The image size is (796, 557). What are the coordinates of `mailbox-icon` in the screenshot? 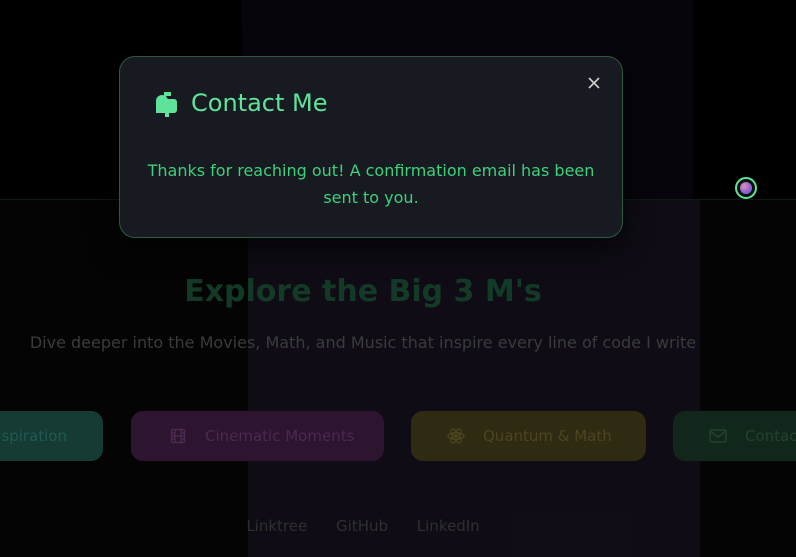 It's located at (166, 103).